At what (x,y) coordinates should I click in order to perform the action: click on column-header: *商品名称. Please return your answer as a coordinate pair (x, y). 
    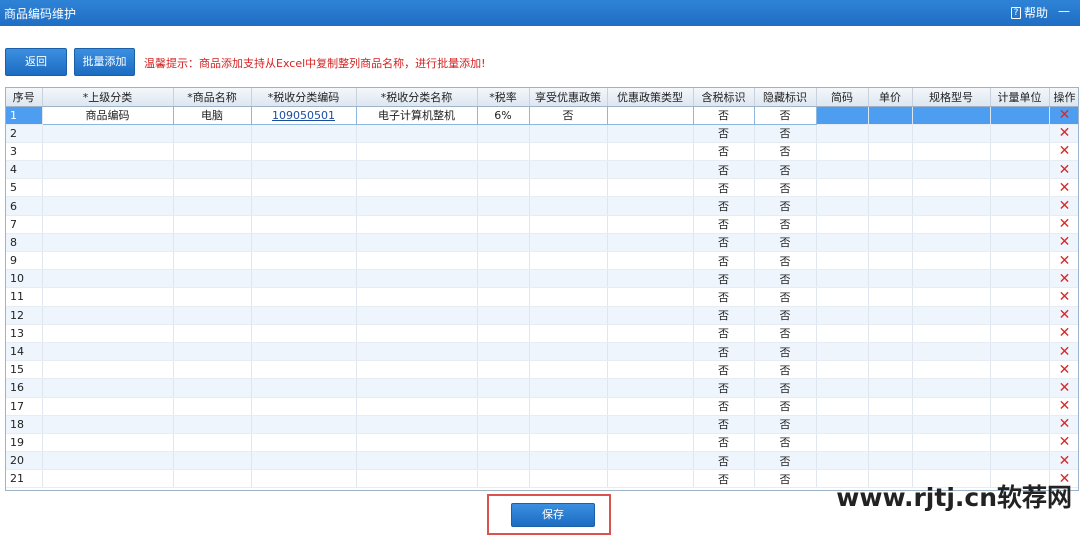
    Looking at the image, I should click on (212, 97).